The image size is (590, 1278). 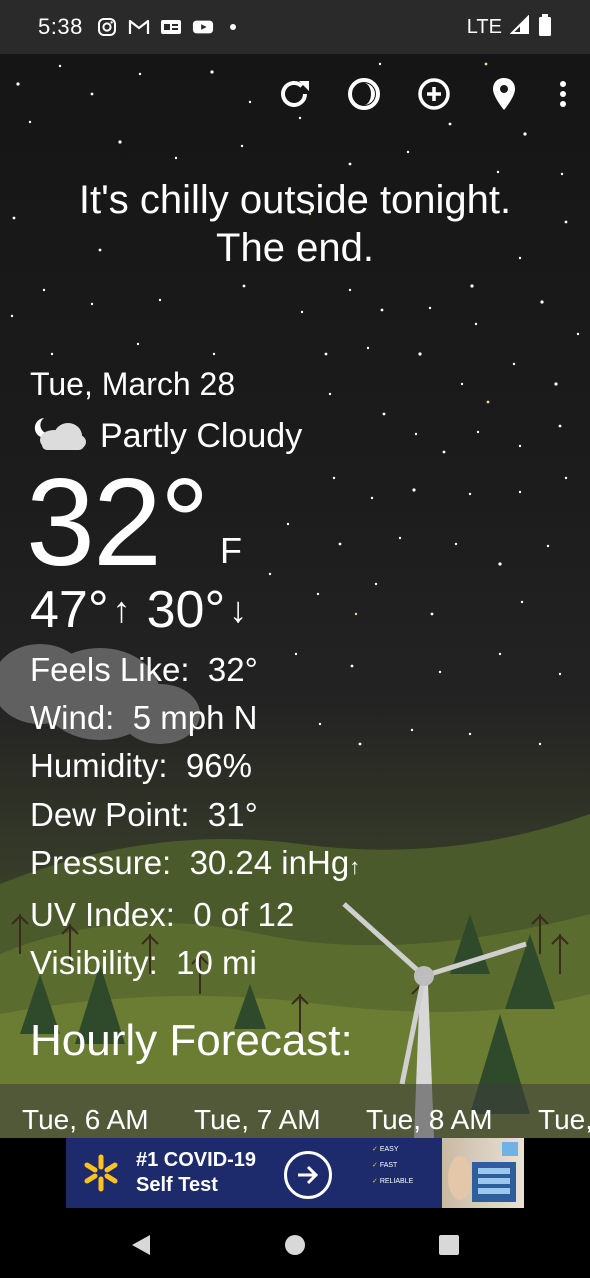 What do you see at coordinates (233, 27) in the screenshot?
I see `more-notifications-icon` at bounding box center [233, 27].